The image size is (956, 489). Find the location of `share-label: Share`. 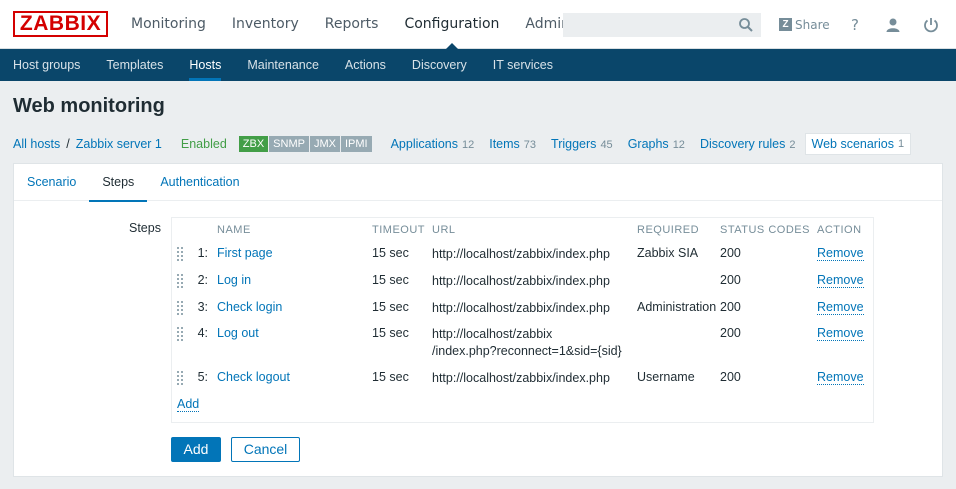

share-label: Share is located at coordinates (812, 24).